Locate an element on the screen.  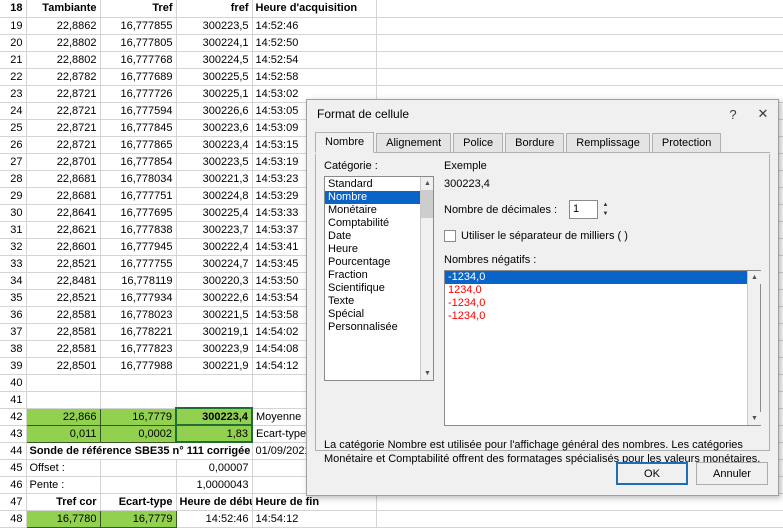
row-header: 39 is located at coordinates (13, 366).